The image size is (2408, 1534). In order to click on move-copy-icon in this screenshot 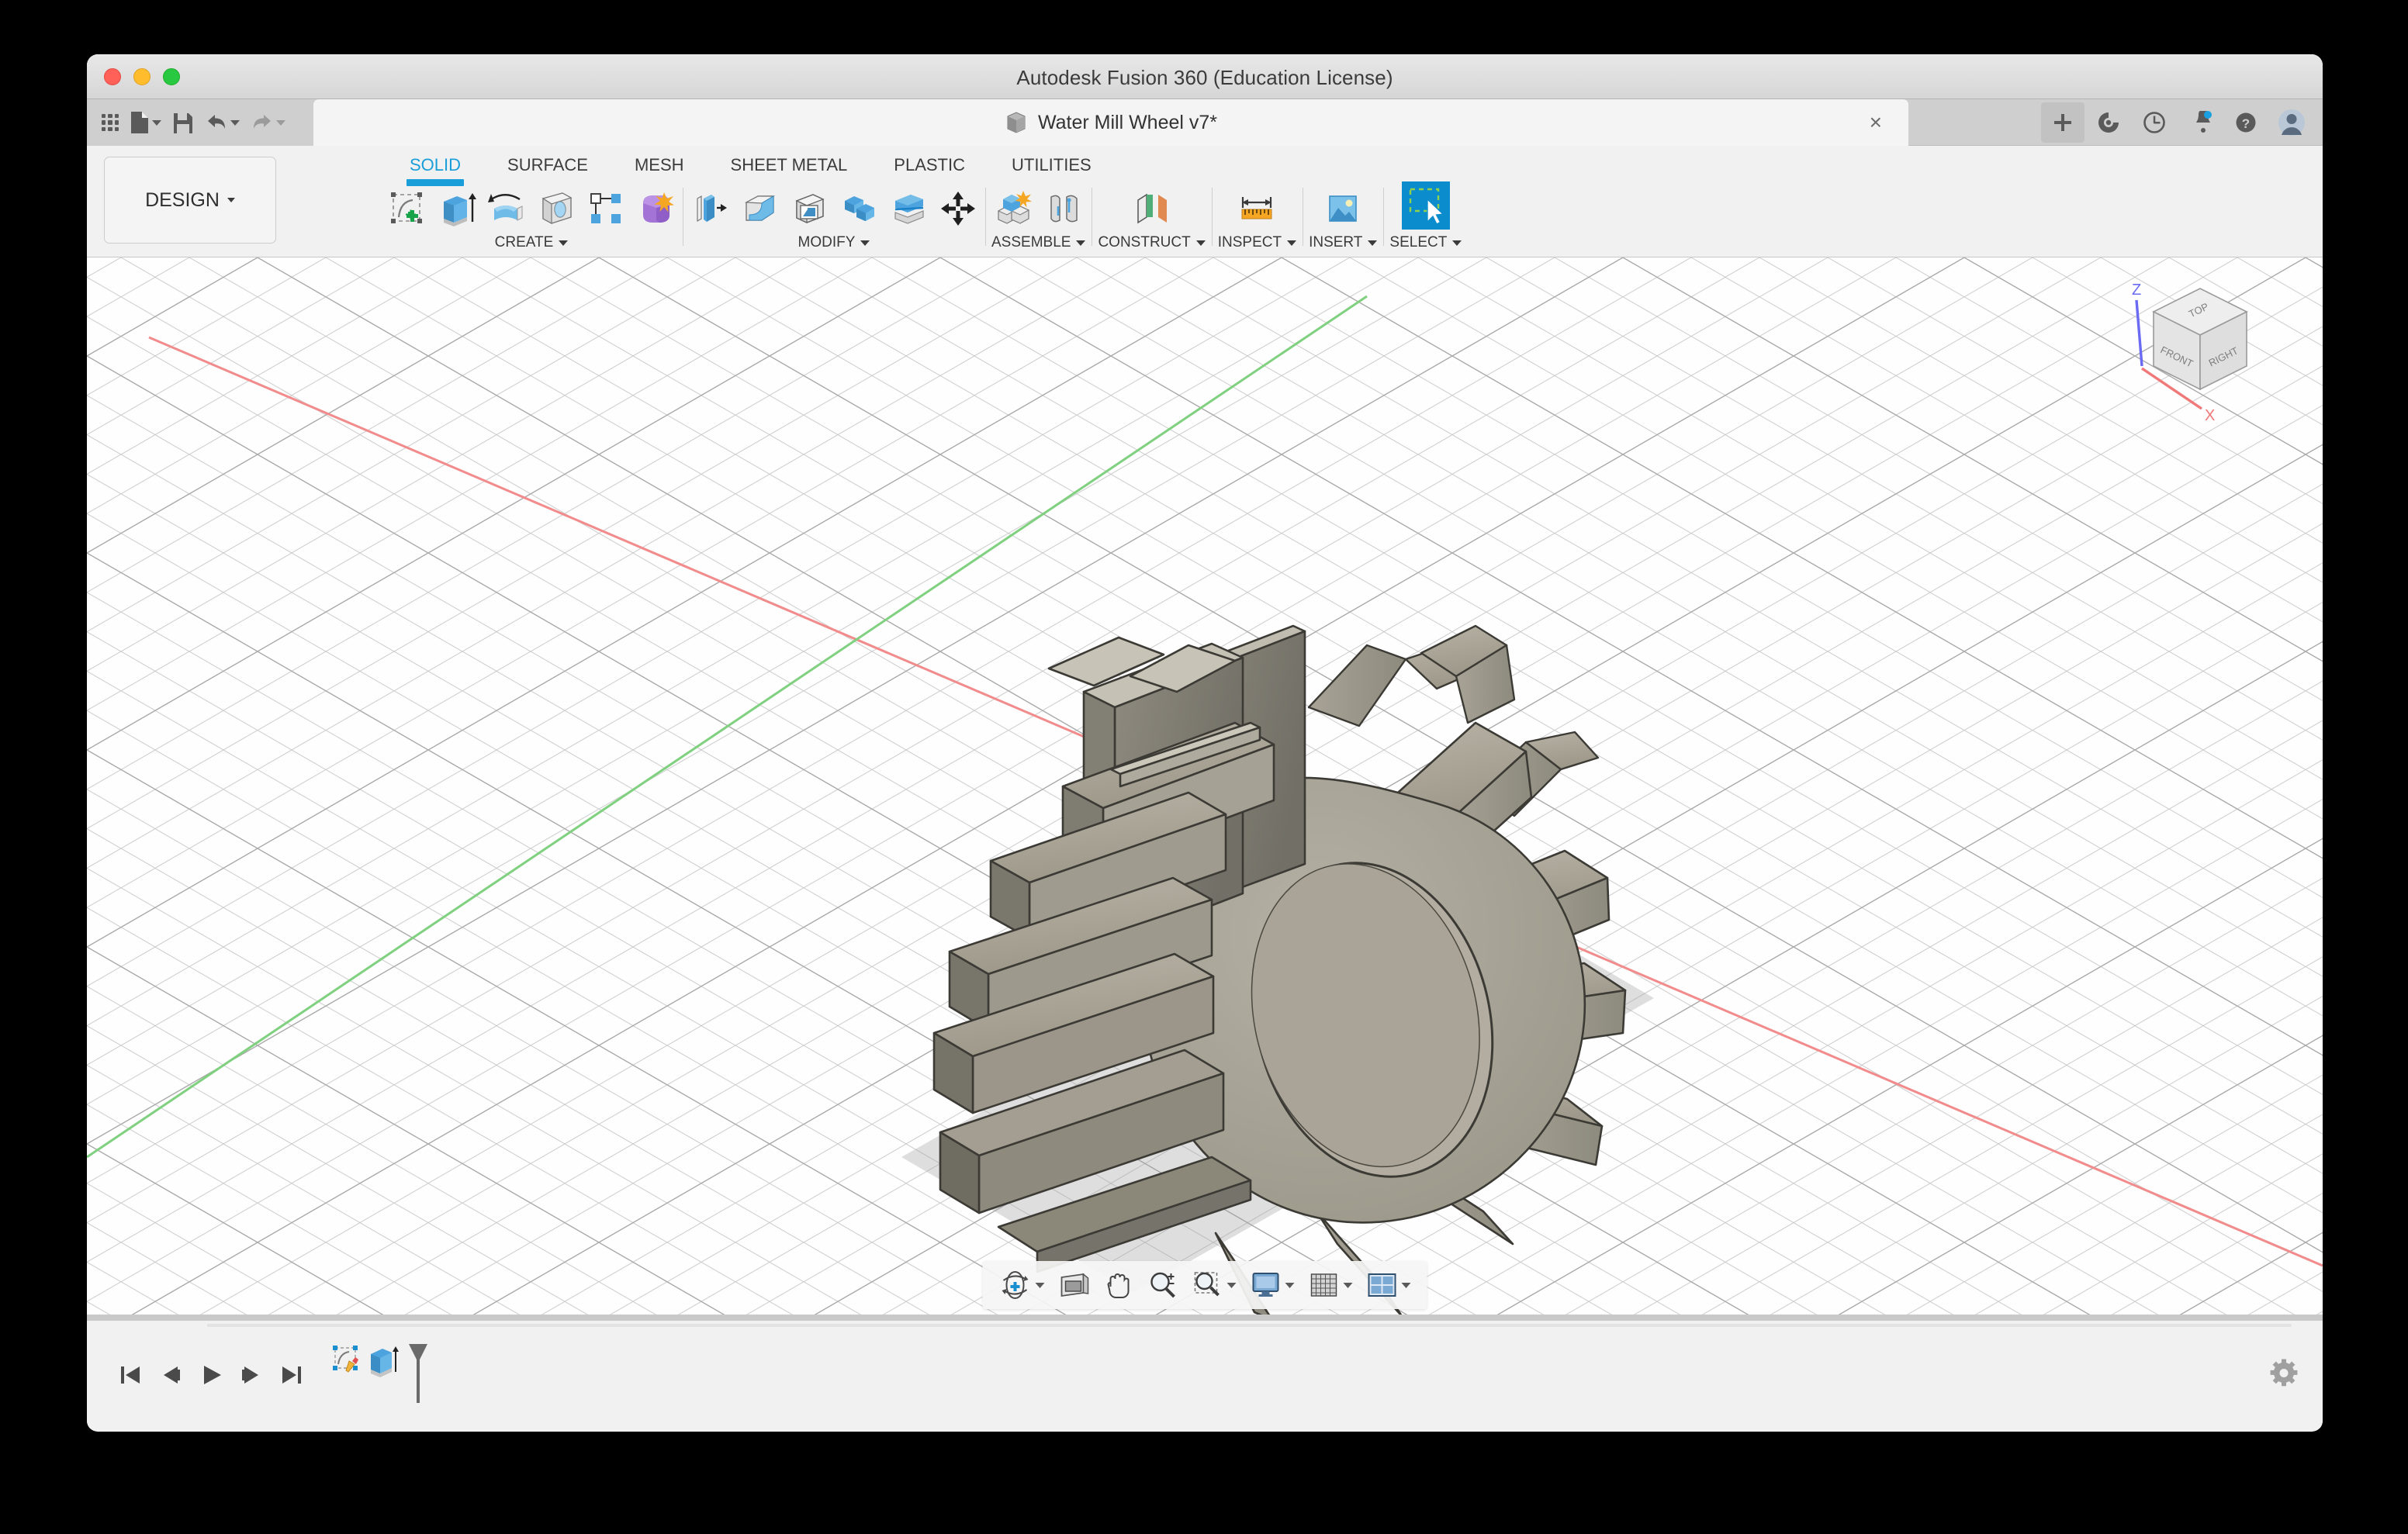, I will do `click(958, 209)`.